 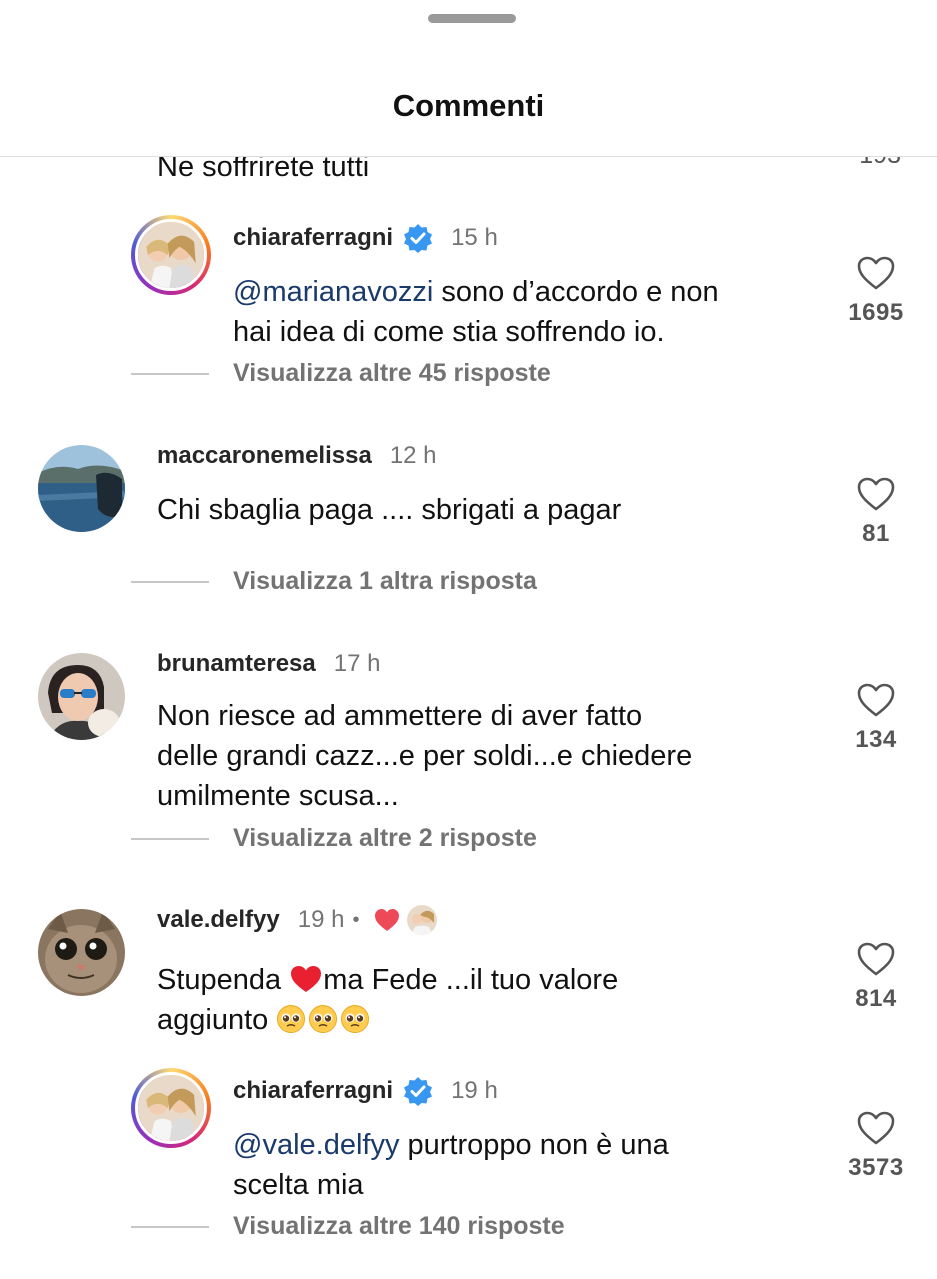 What do you see at coordinates (876, 533) in the screenshot?
I see `like-count: 81` at bounding box center [876, 533].